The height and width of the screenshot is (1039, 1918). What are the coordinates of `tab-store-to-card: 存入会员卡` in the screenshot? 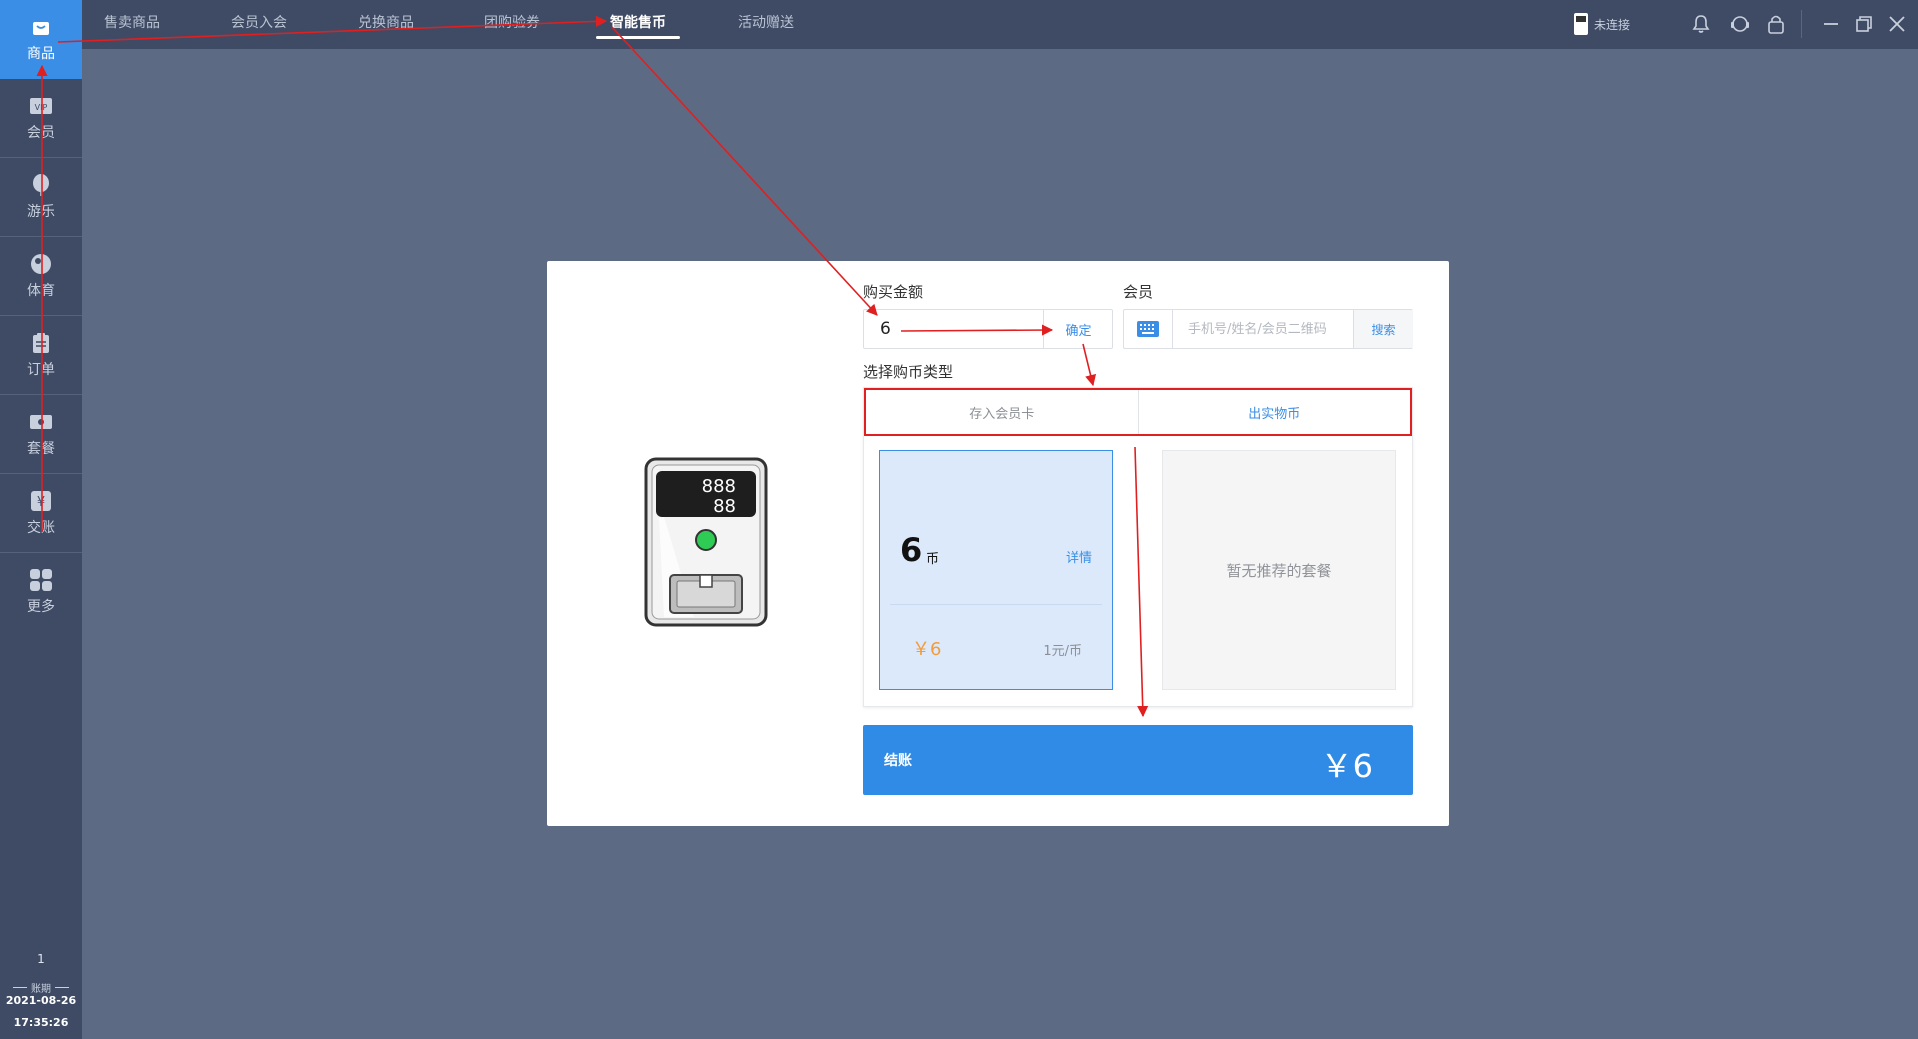 It's located at (1002, 412).